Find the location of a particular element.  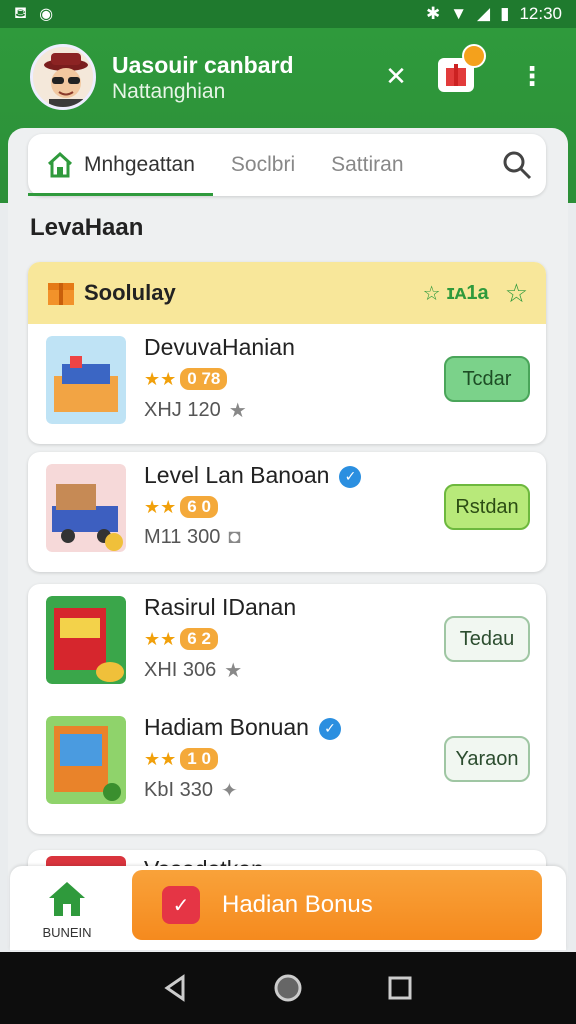

search-icon is located at coordinates (517, 165).